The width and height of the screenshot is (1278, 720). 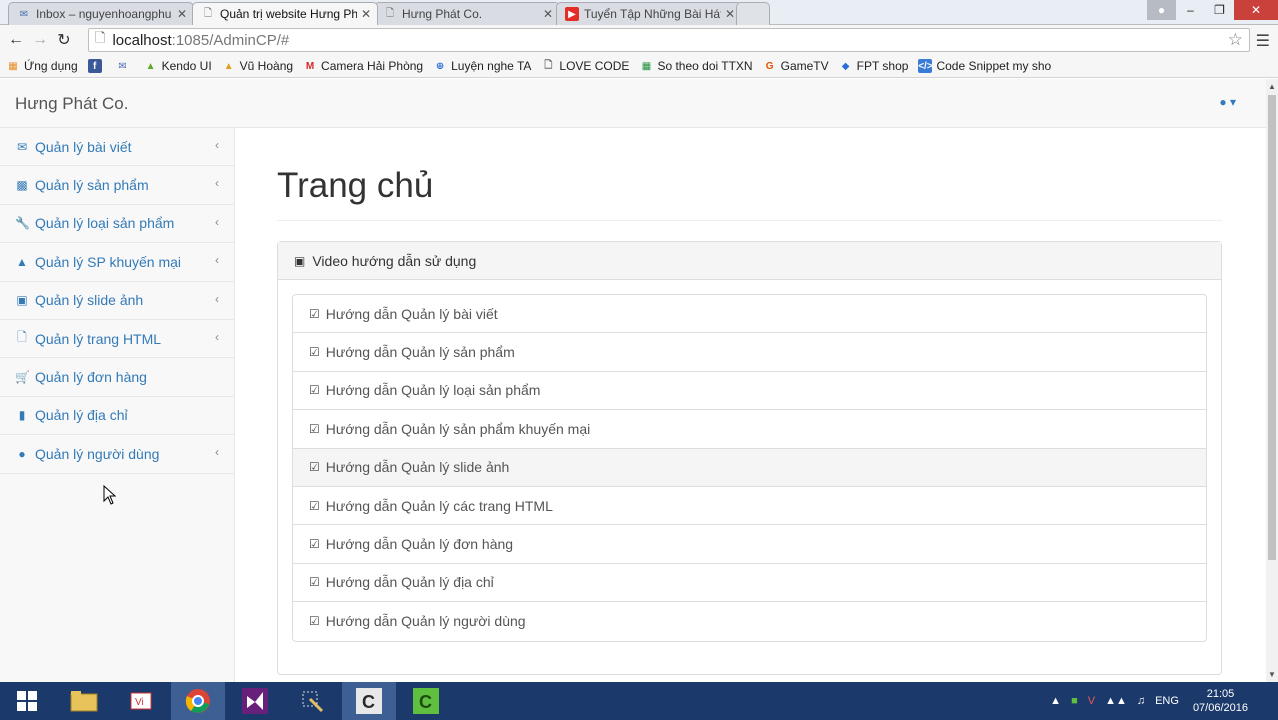 I want to click on sidebar-item-label: Quản lý trang HTML, so click(x=98, y=338).